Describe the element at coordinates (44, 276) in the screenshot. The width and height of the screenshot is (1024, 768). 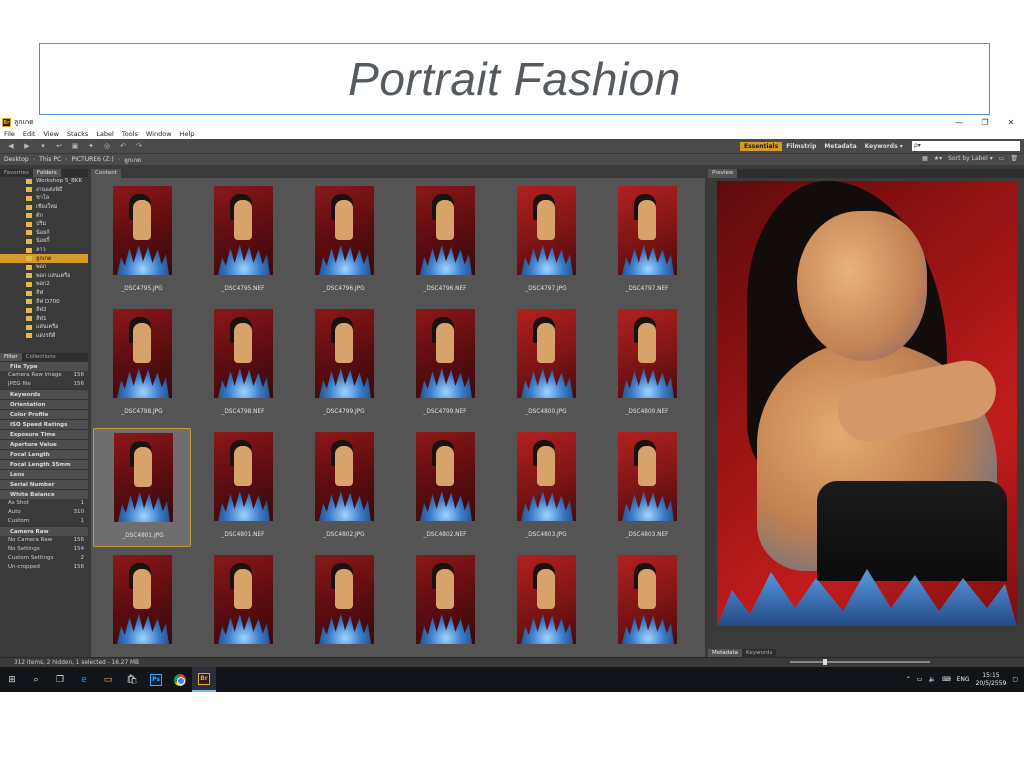
I see `folder-item: พอก แสนเครือ` at that location.